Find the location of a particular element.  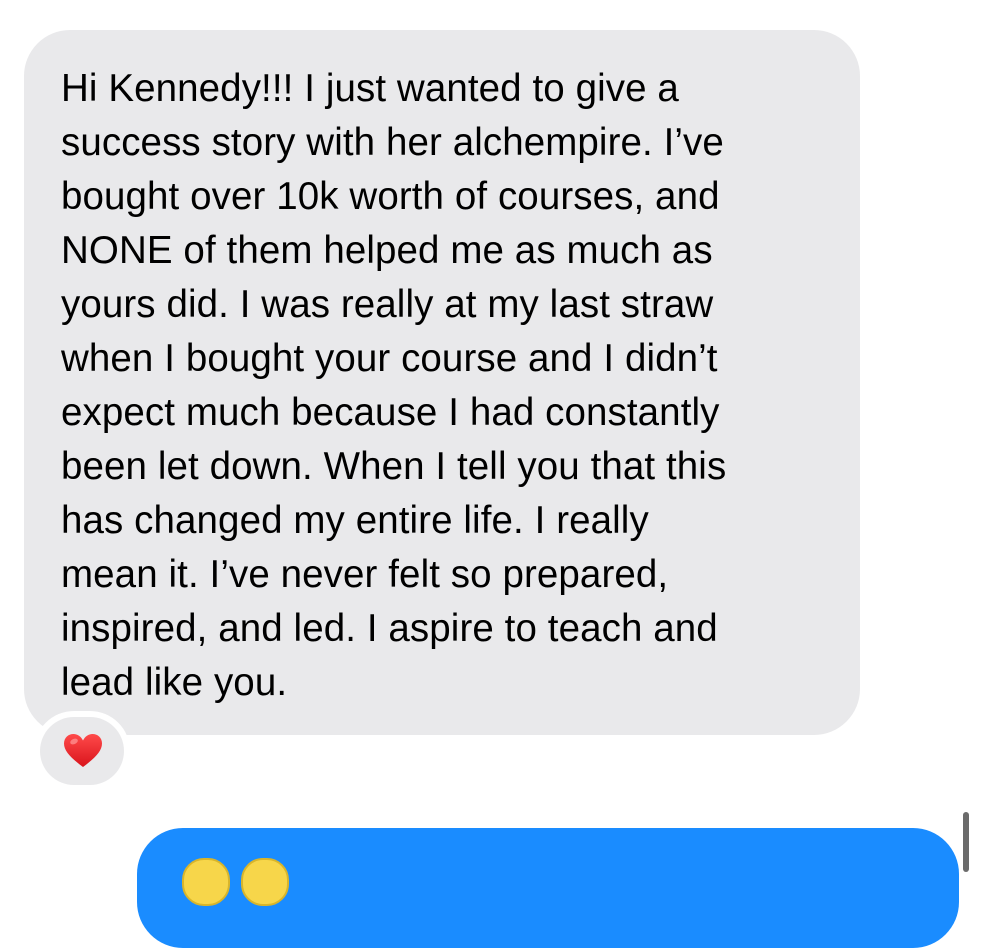

heart-icon is located at coordinates (83, 750).